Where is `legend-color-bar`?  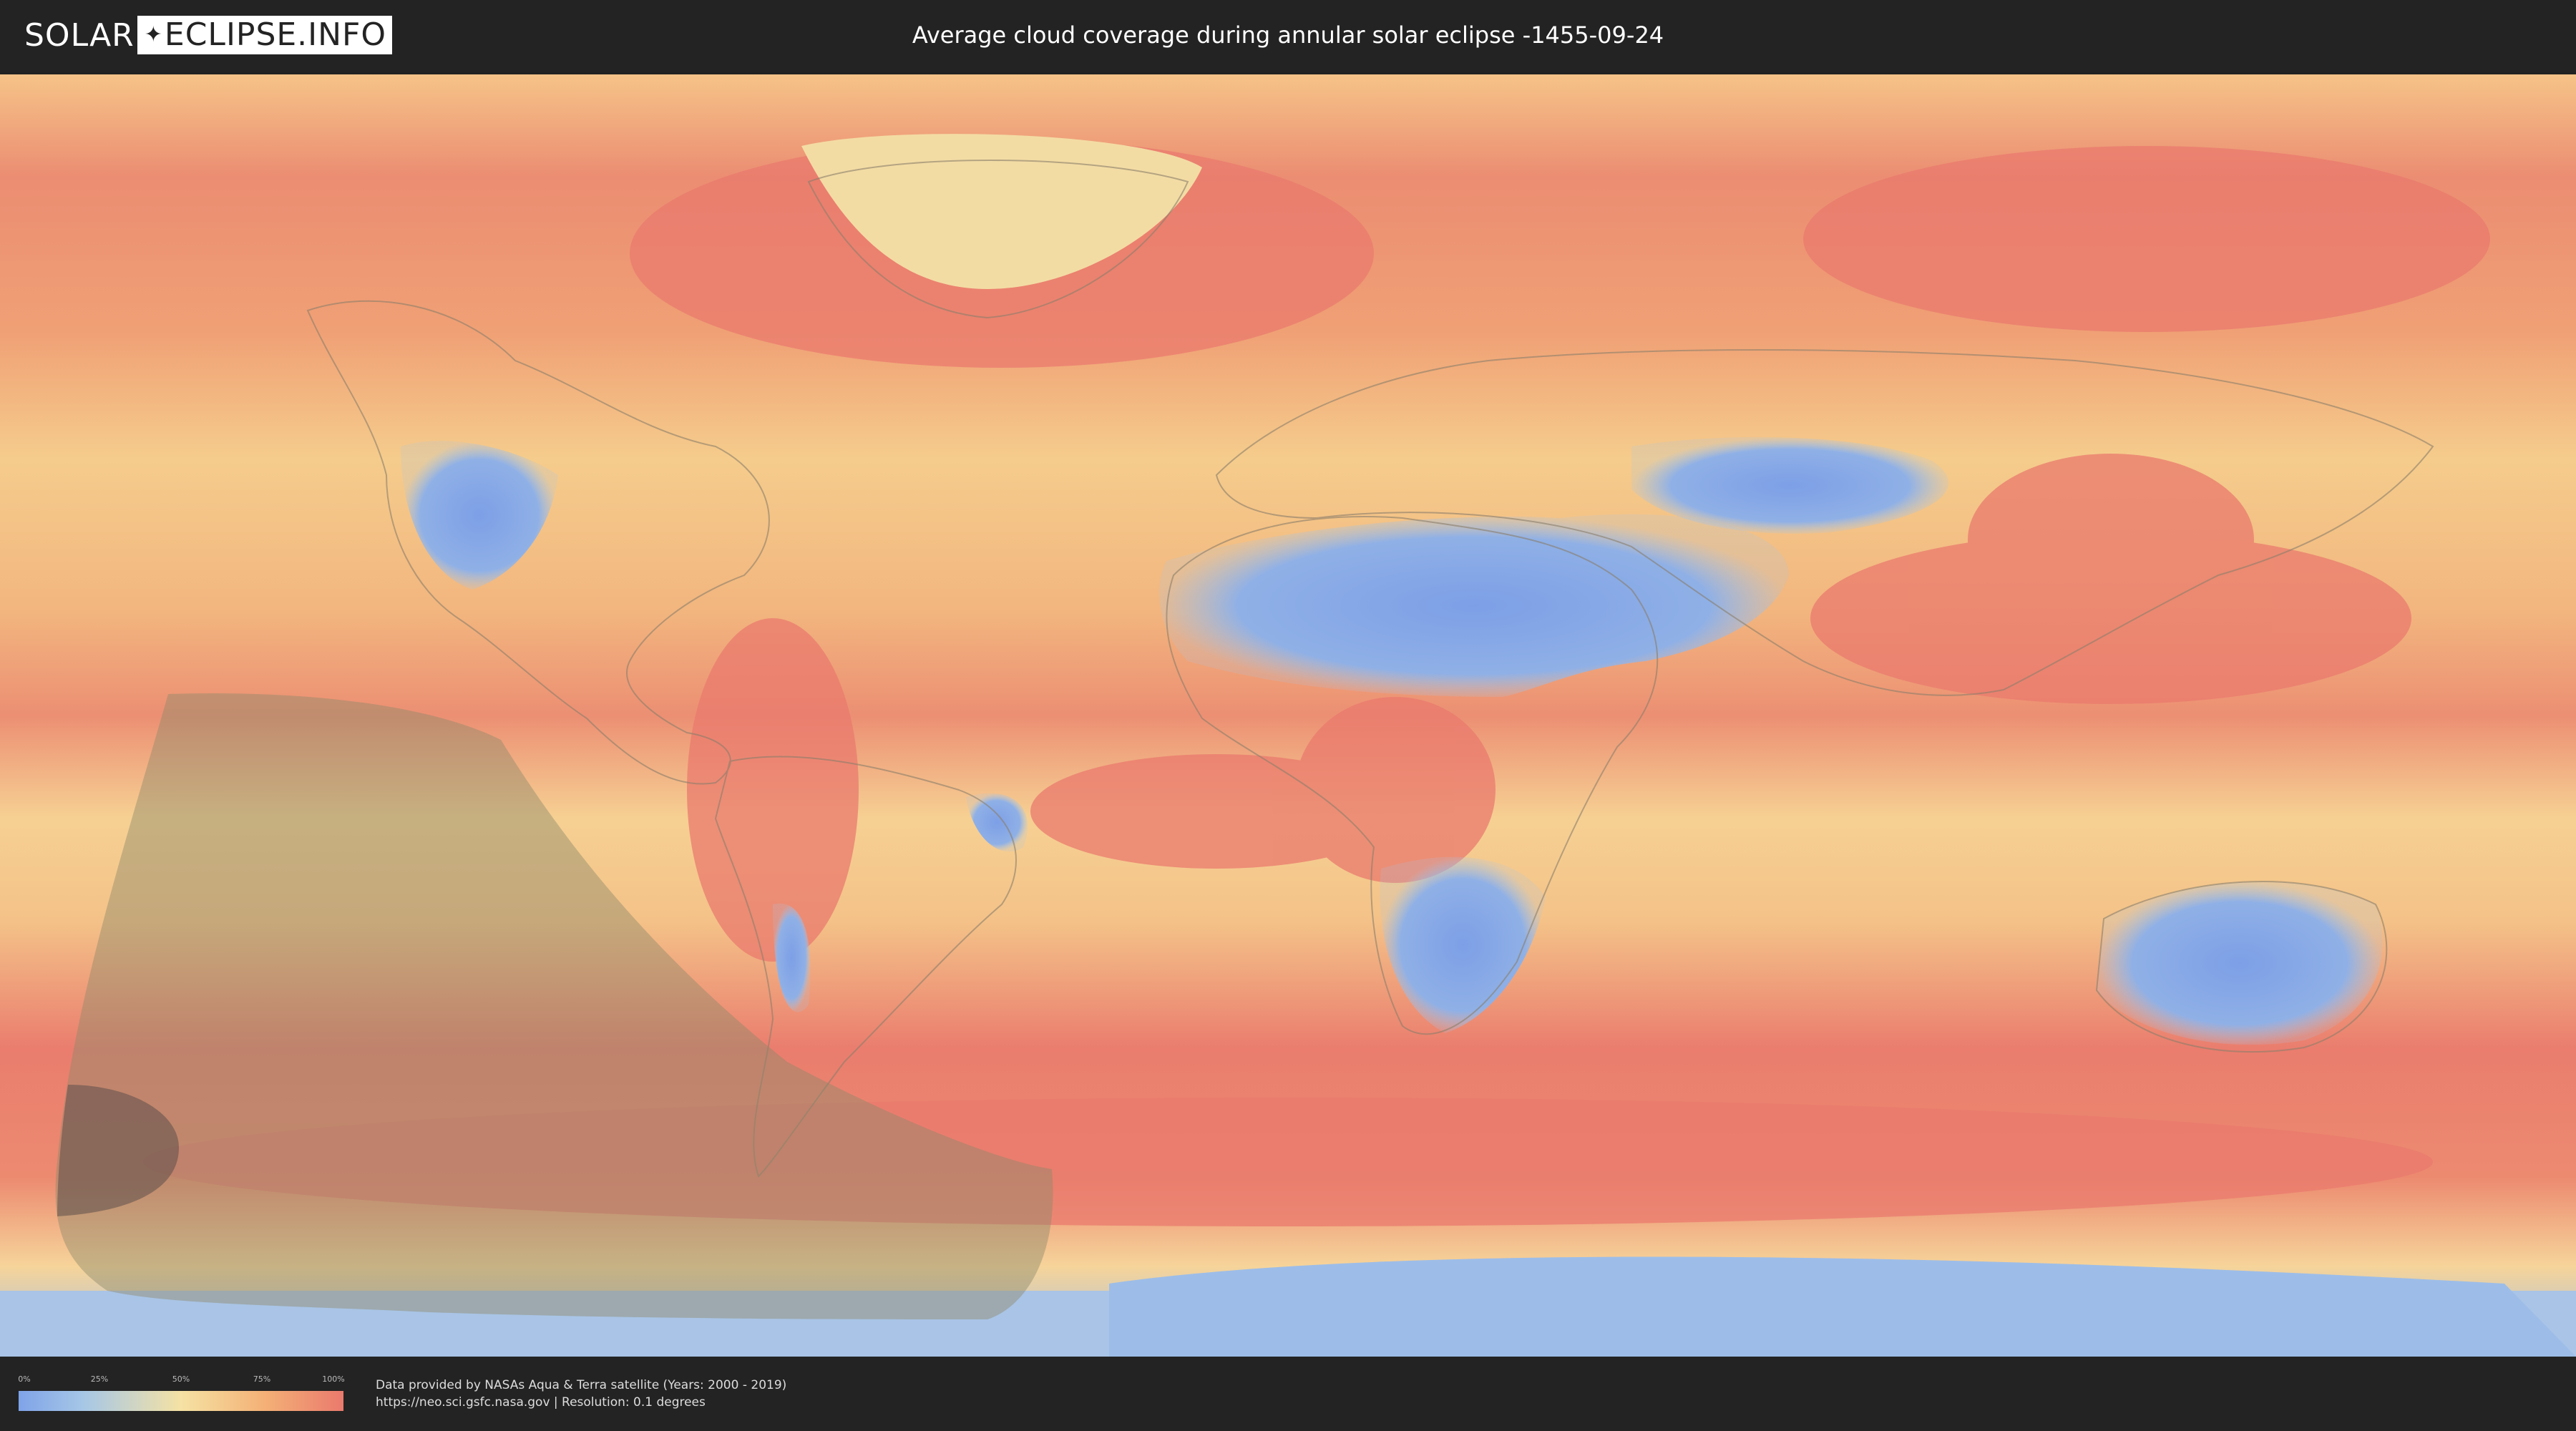 legend-color-bar is located at coordinates (181, 1401).